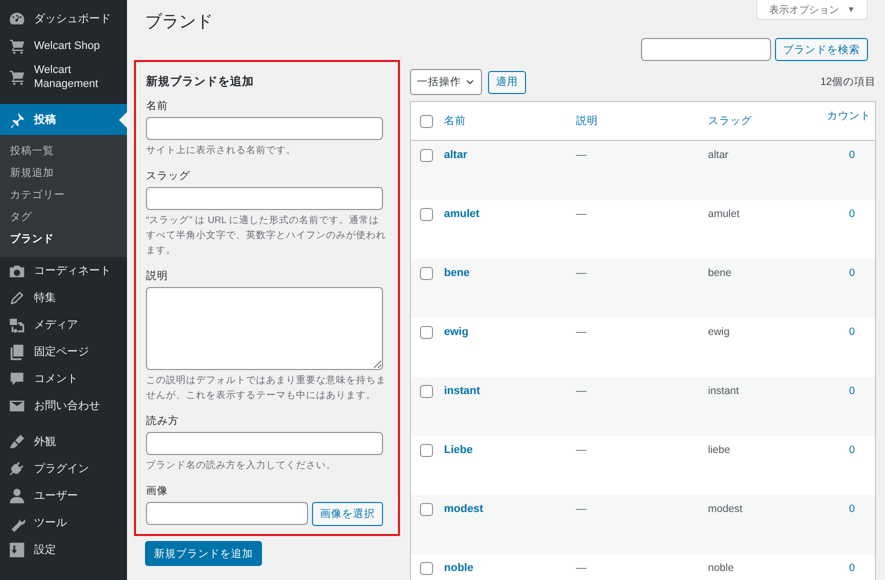  What do you see at coordinates (706, 49) in the screenshot?
I see `search-field` at bounding box center [706, 49].